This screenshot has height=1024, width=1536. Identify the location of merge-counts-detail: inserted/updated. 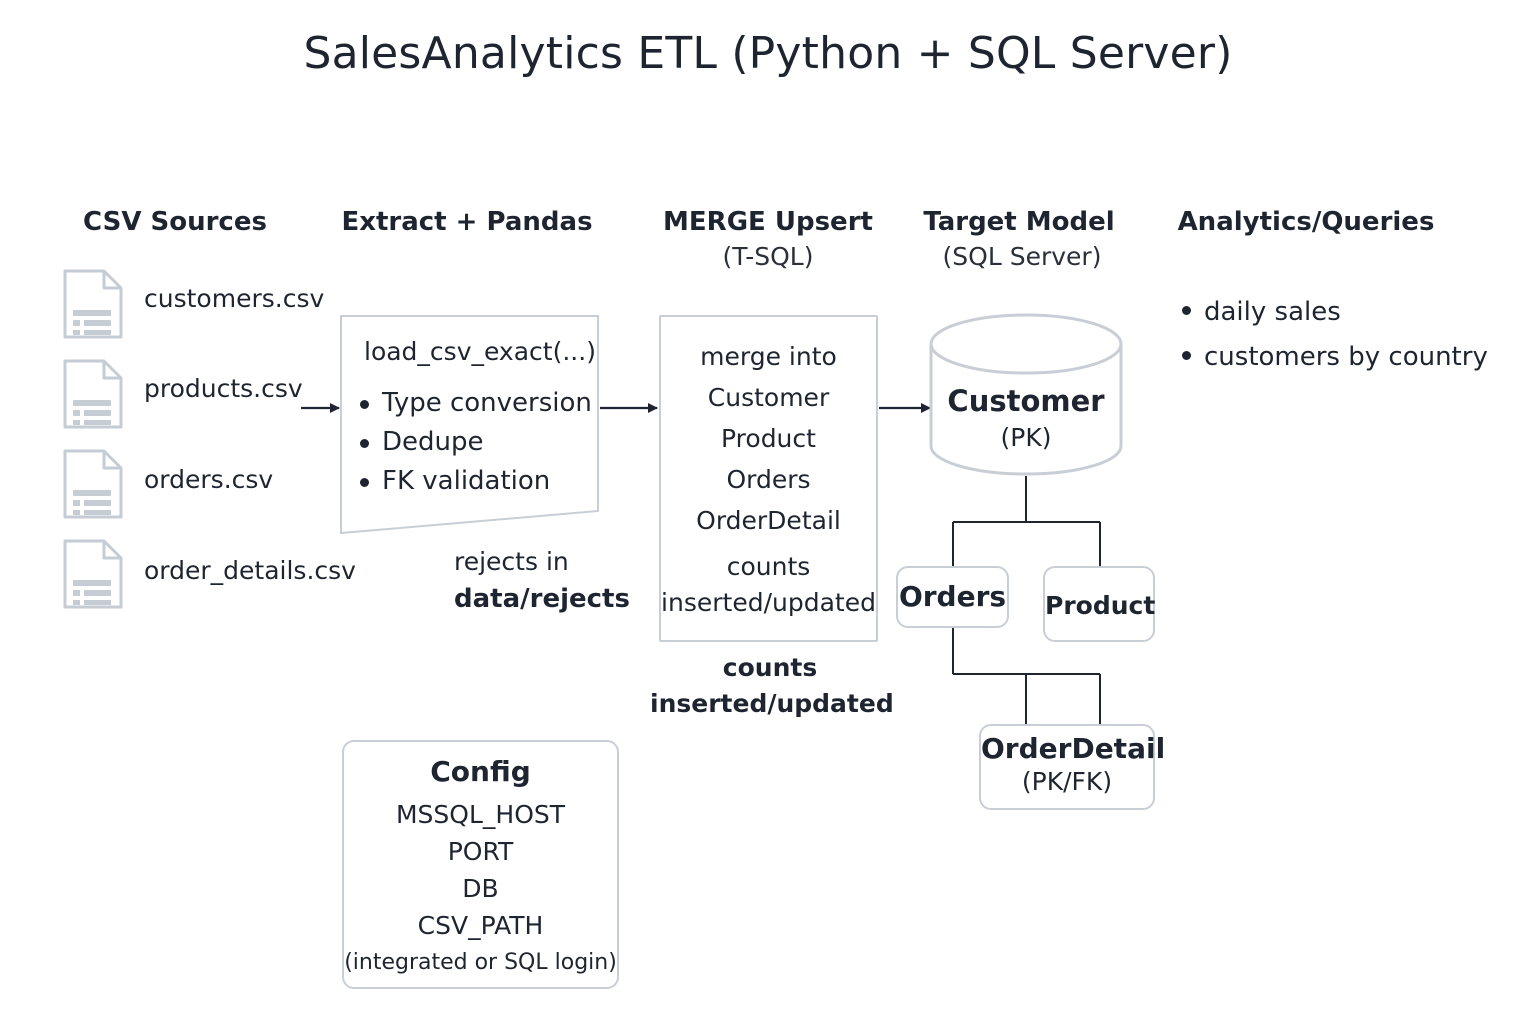
(768, 602).